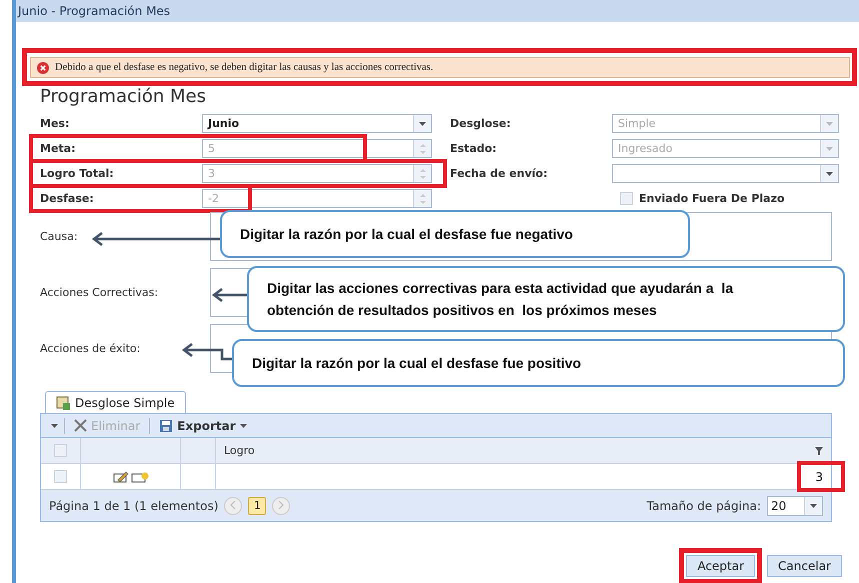 Image resolution: width=859 pixels, height=583 pixels. I want to click on dialog-button: Cancelar, so click(804, 566).